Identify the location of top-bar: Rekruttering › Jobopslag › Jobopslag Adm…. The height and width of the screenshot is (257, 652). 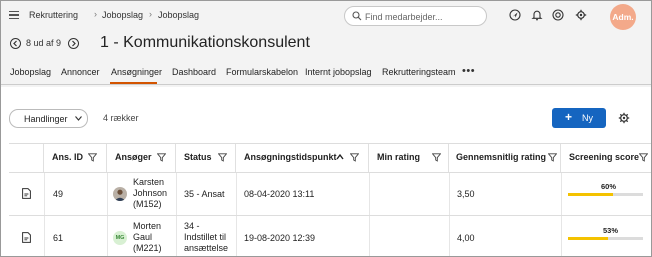
(326, 16).